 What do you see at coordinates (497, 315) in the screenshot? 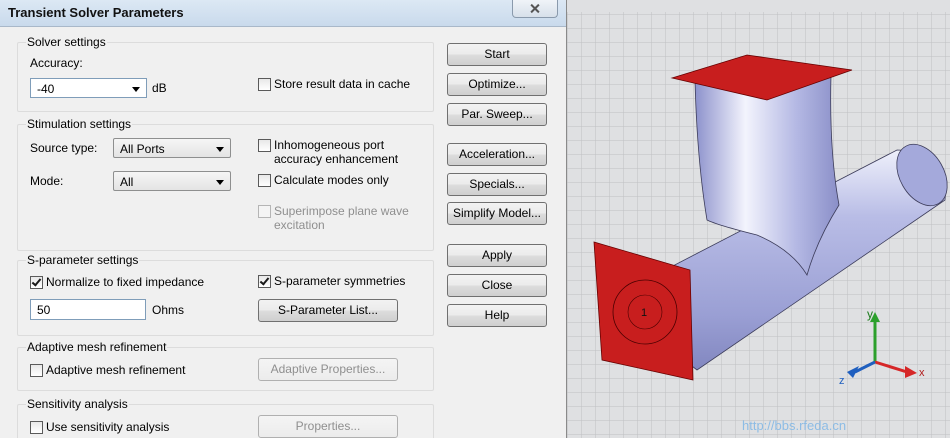
I see `help-button: Help` at bounding box center [497, 315].